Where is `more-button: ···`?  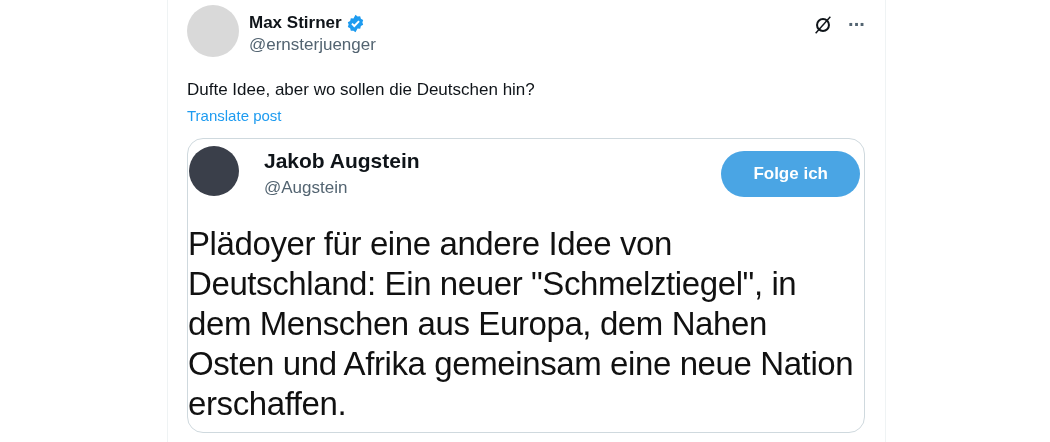 more-button: ··· is located at coordinates (856, 24).